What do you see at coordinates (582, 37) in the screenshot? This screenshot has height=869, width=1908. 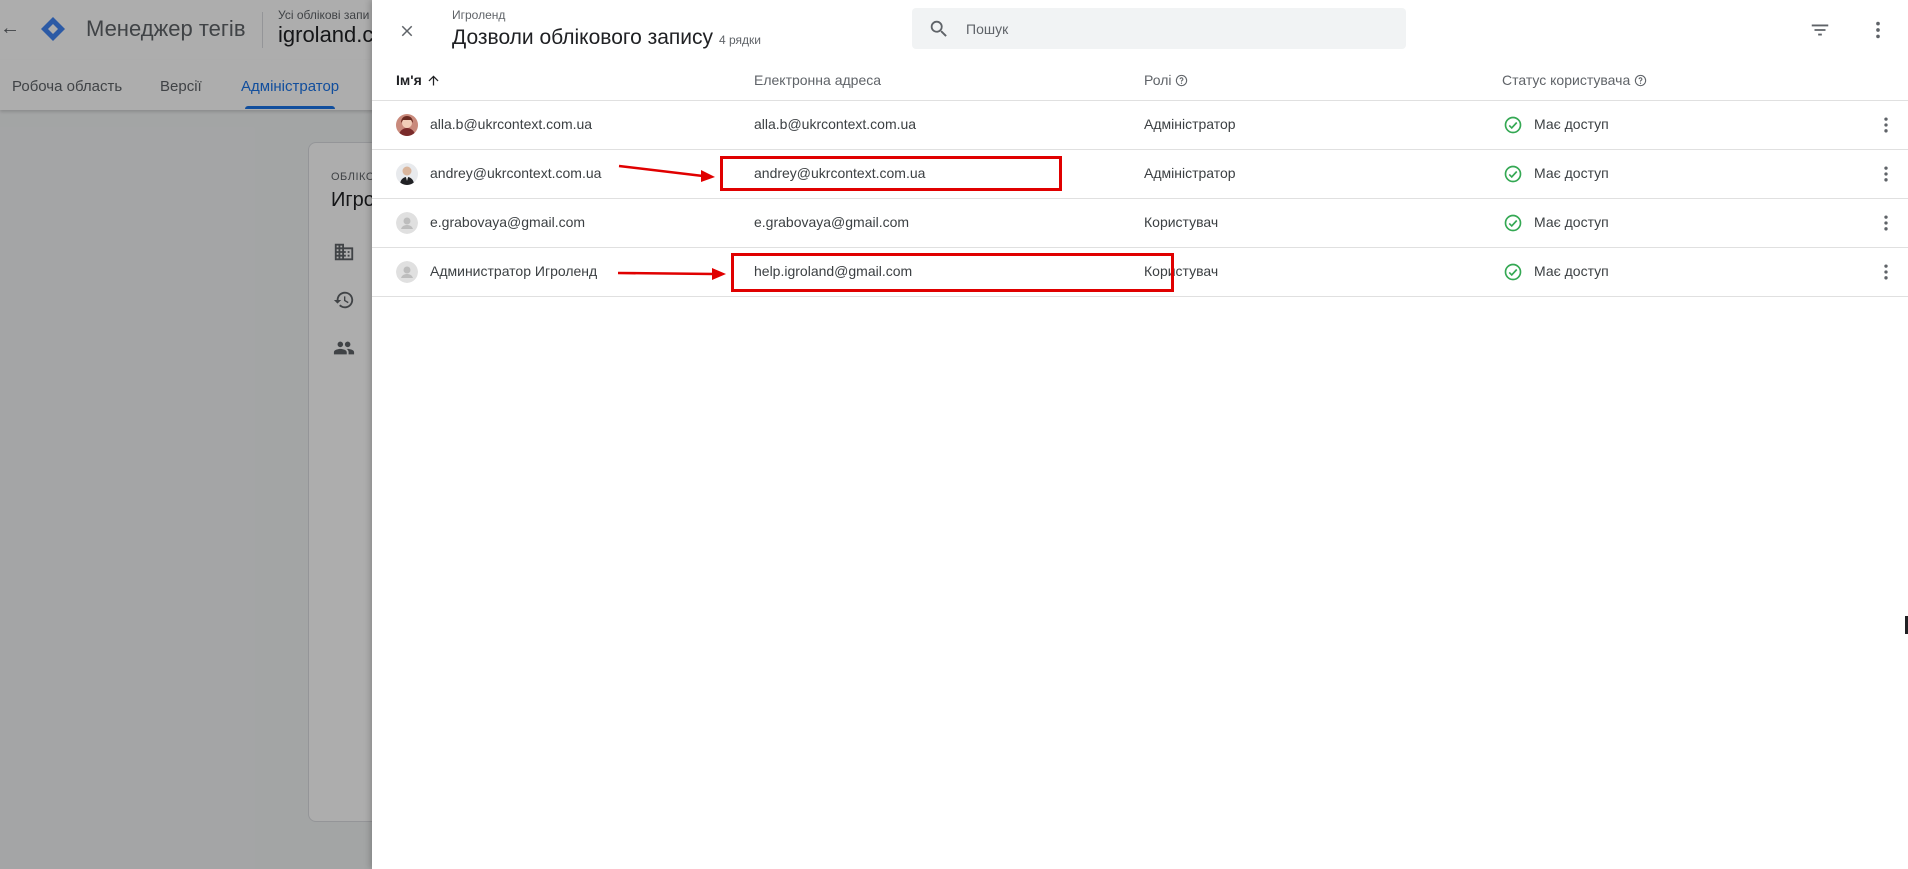 I see `panel-title-text: Дозволи облікового запису` at bounding box center [582, 37].